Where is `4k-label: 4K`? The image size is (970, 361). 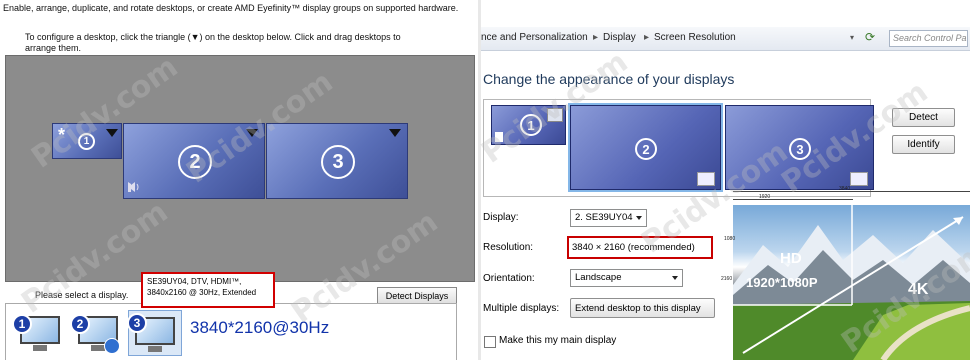
4k-label: 4K is located at coordinates (918, 289).